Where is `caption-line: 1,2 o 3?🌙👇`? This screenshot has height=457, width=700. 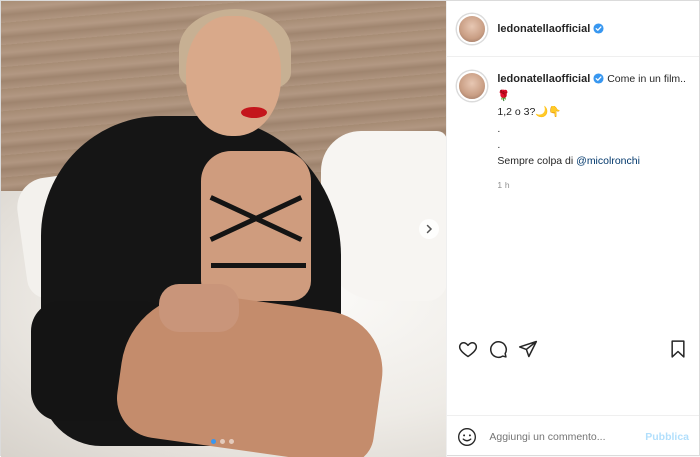
caption-line: 1,2 o 3?🌙👇 is located at coordinates (529, 112).